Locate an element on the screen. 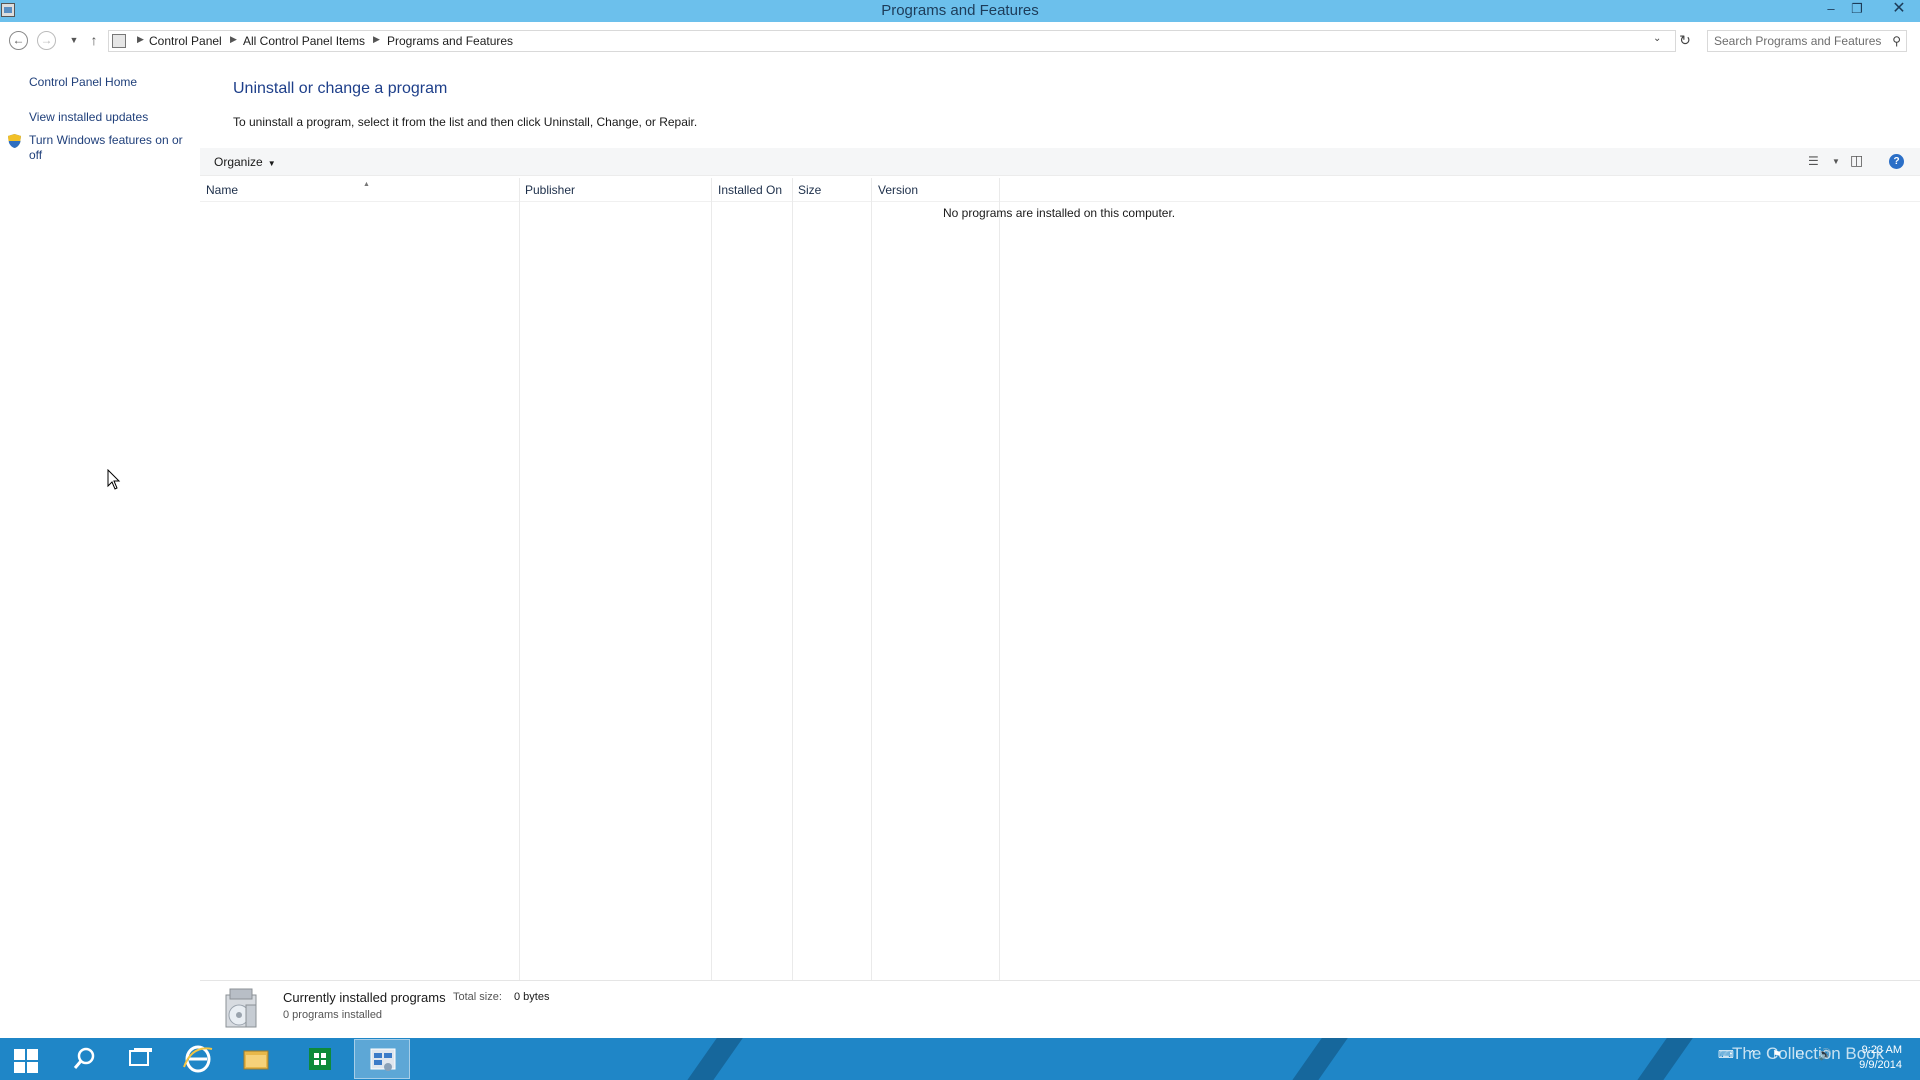 This screenshot has width=1920, height=1080. breadcrumb-all-items: All Control Panel Items is located at coordinates (304, 41).